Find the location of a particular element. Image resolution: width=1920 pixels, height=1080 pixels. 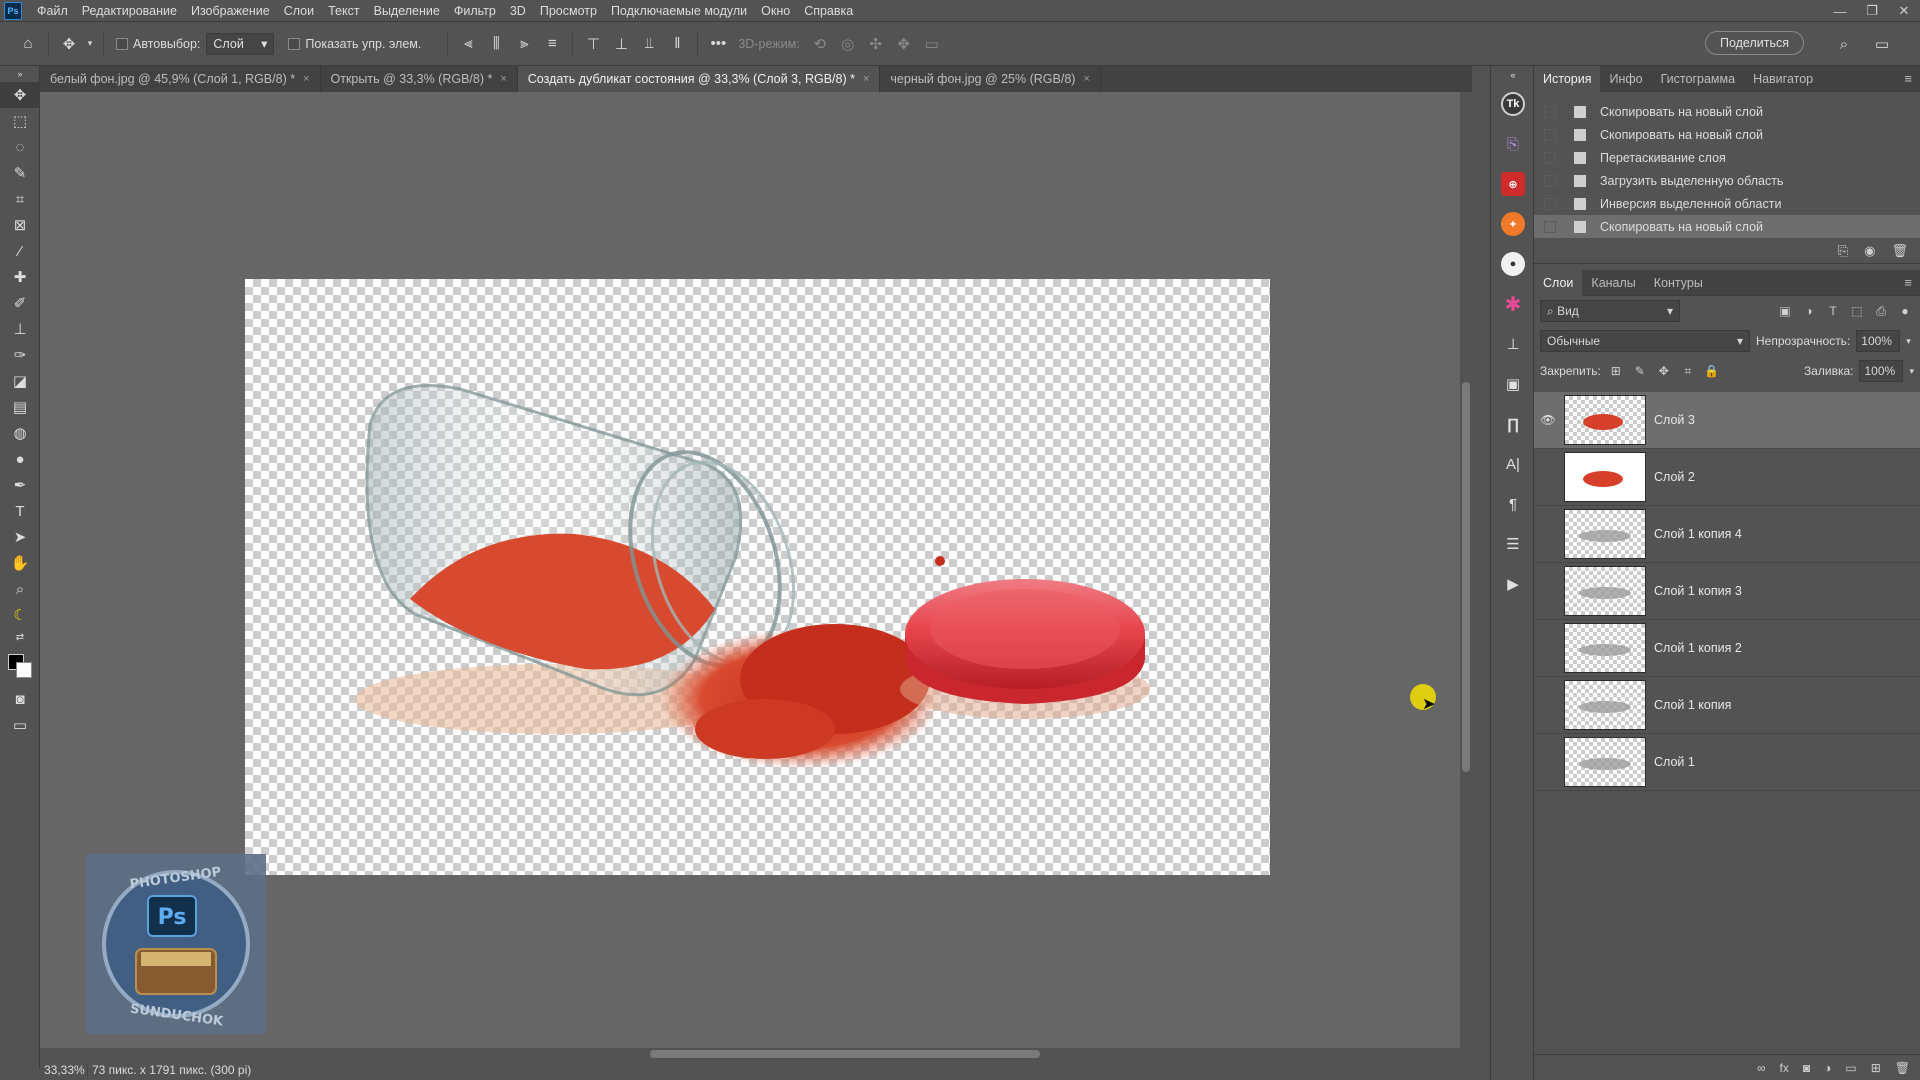

menu-file: Файл is located at coordinates (52, 11).